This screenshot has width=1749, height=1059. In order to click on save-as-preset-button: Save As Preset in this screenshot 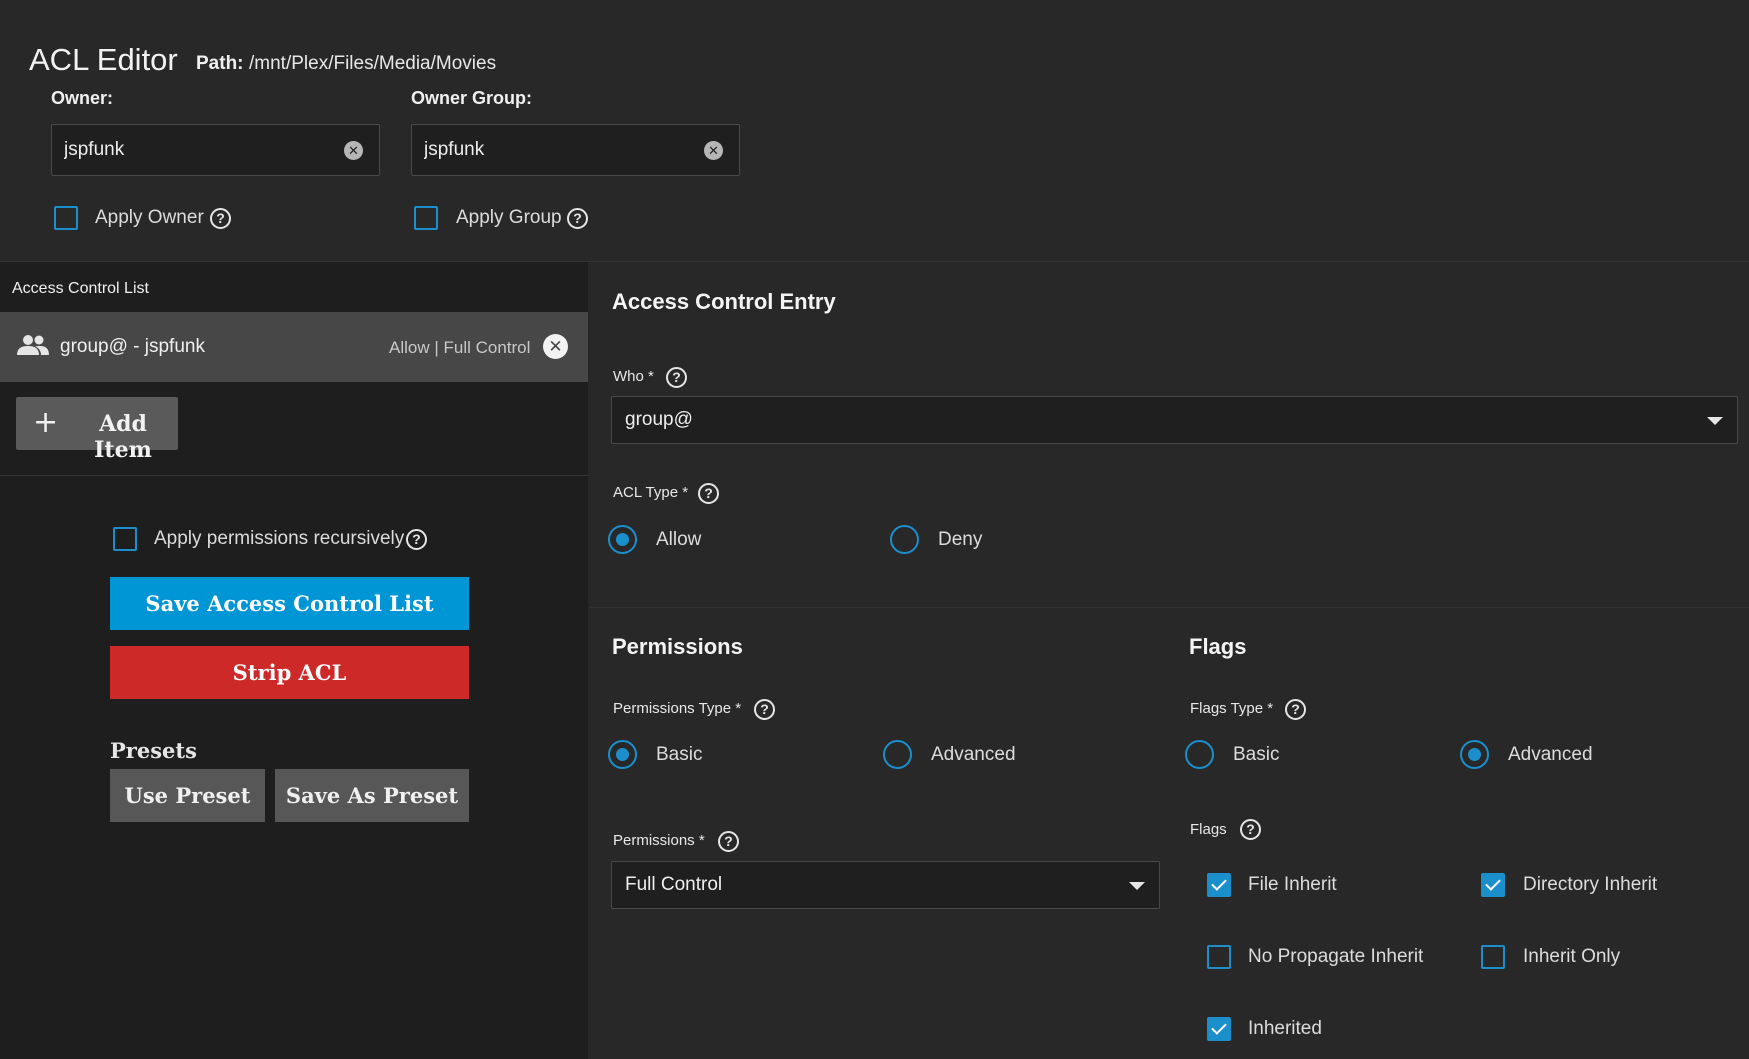, I will do `click(372, 795)`.